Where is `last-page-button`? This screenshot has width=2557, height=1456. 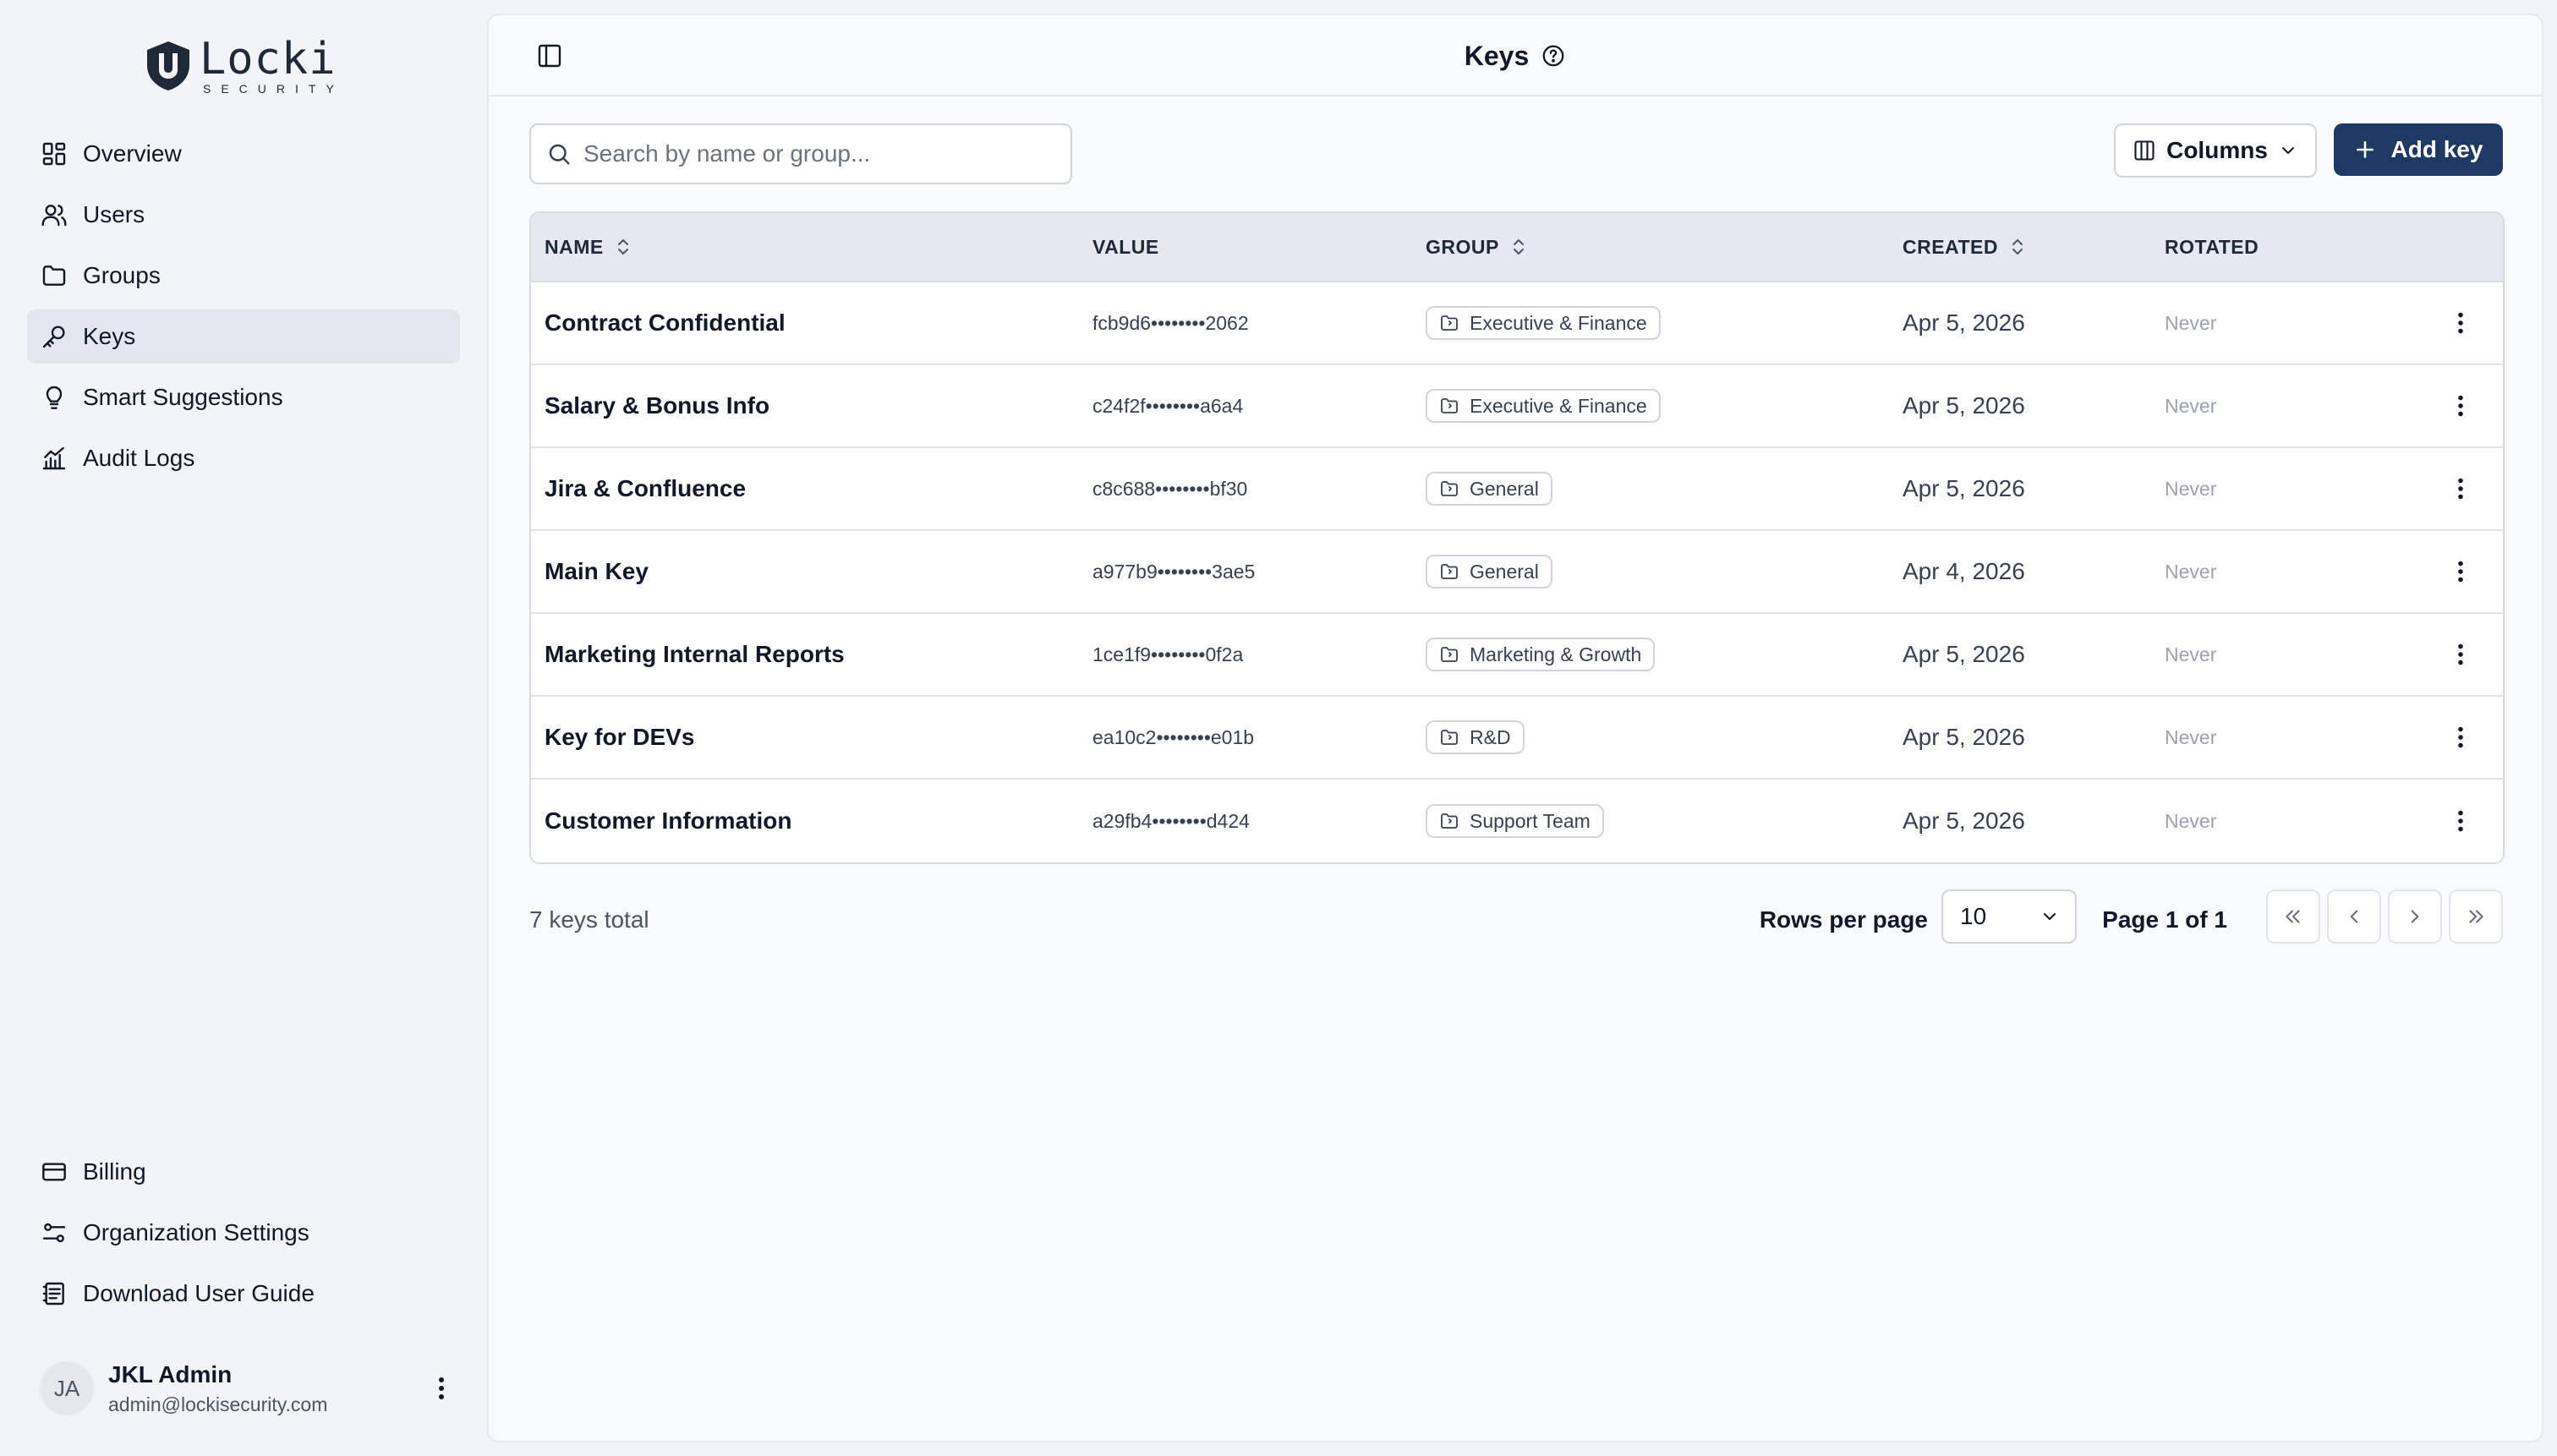
last-page-button is located at coordinates (2476, 916).